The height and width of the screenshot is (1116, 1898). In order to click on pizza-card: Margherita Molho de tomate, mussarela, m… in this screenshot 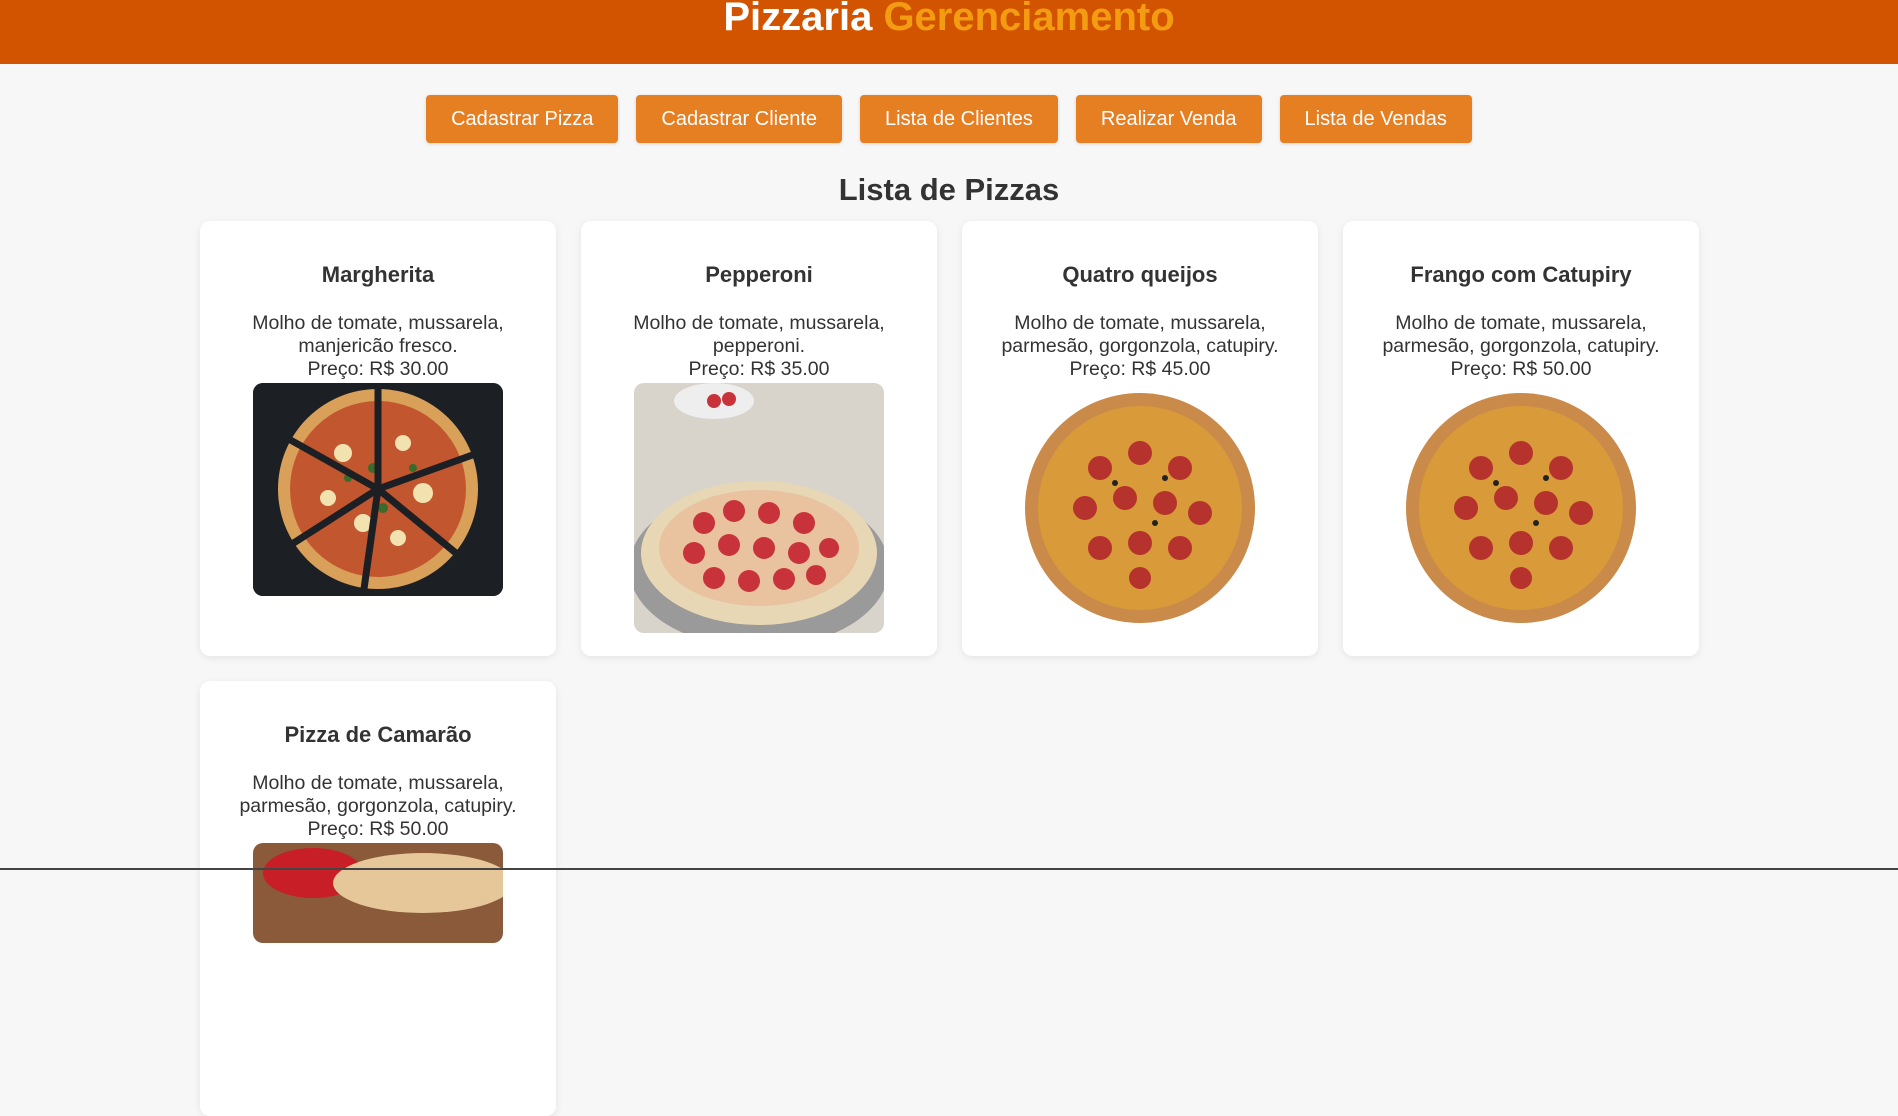, I will do `click(378, 438)`.